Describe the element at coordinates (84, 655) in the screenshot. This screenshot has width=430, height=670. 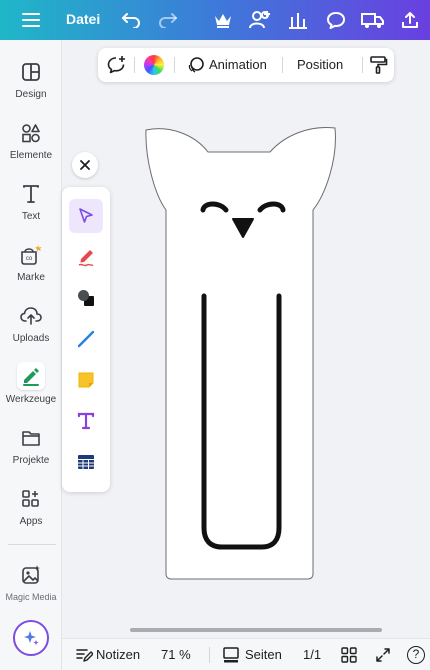
I see `notes-icon` at that location.